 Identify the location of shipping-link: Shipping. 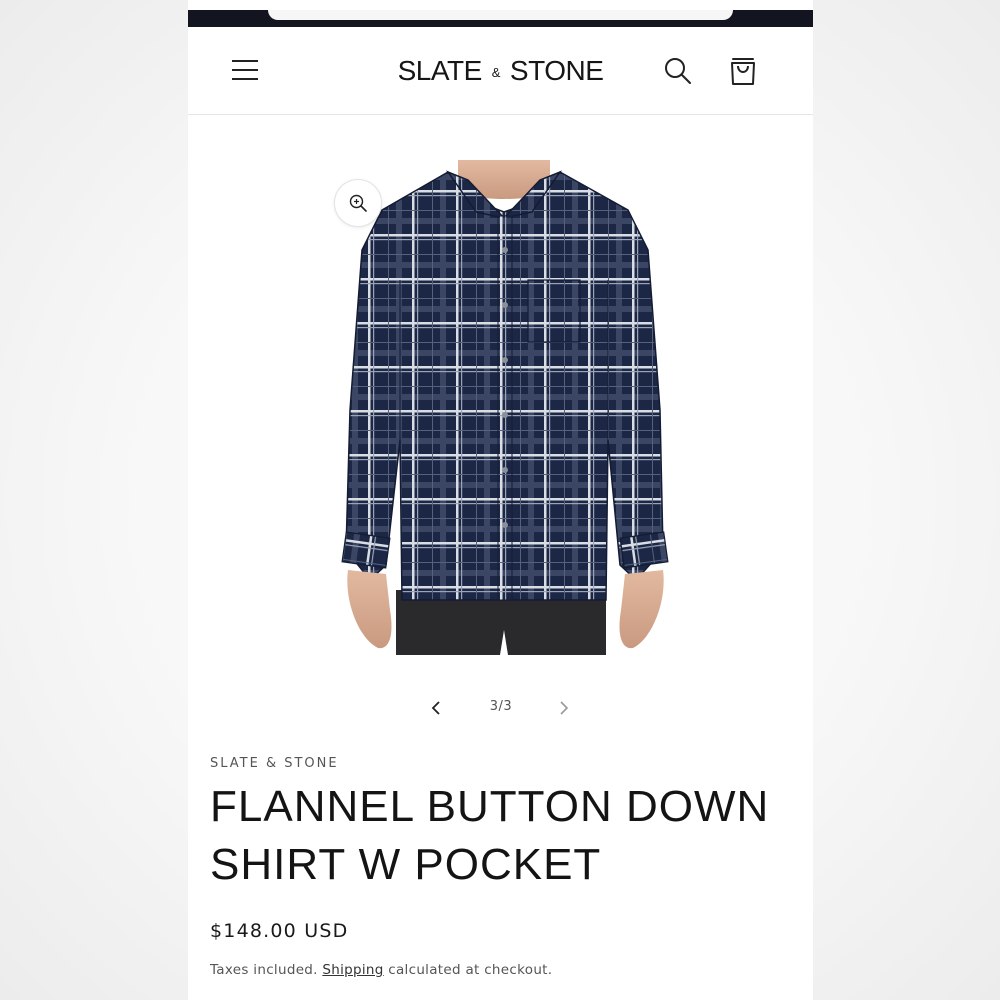
(352, 970).